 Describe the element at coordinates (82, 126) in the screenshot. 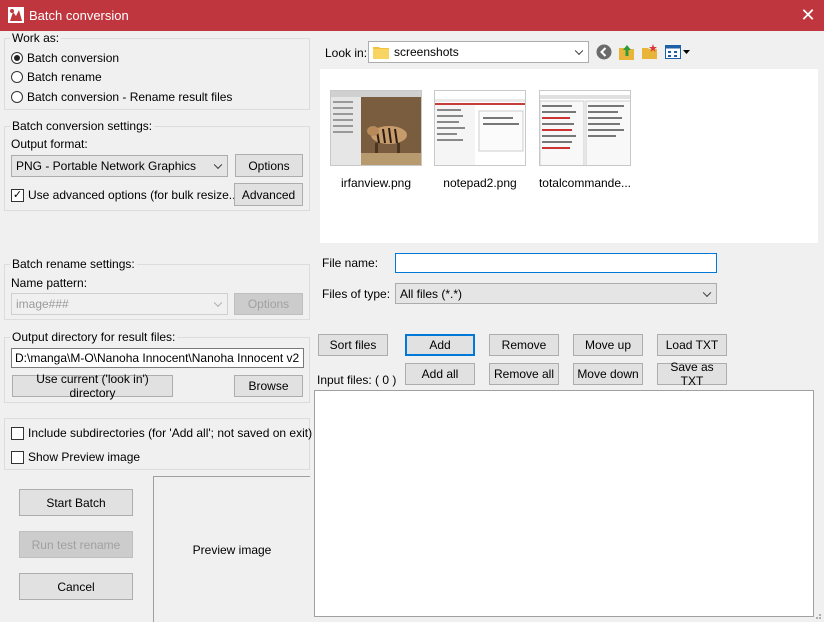

I see `conversion-settings-label: Batch conversion settings:` at that location.